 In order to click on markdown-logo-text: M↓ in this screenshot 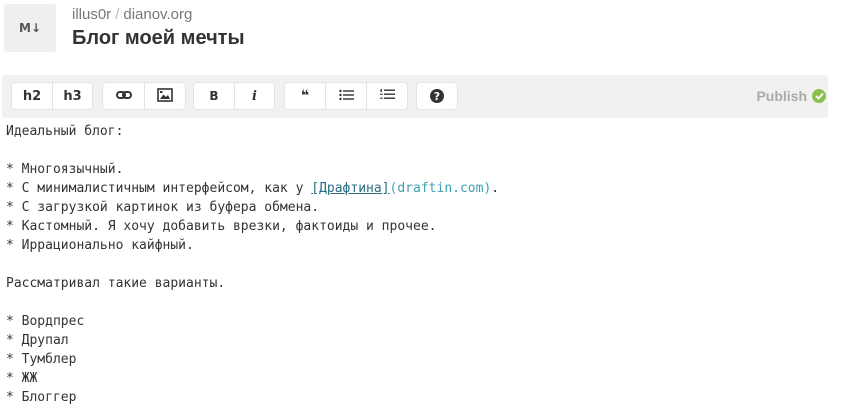, I will do `click(30, 28)`.